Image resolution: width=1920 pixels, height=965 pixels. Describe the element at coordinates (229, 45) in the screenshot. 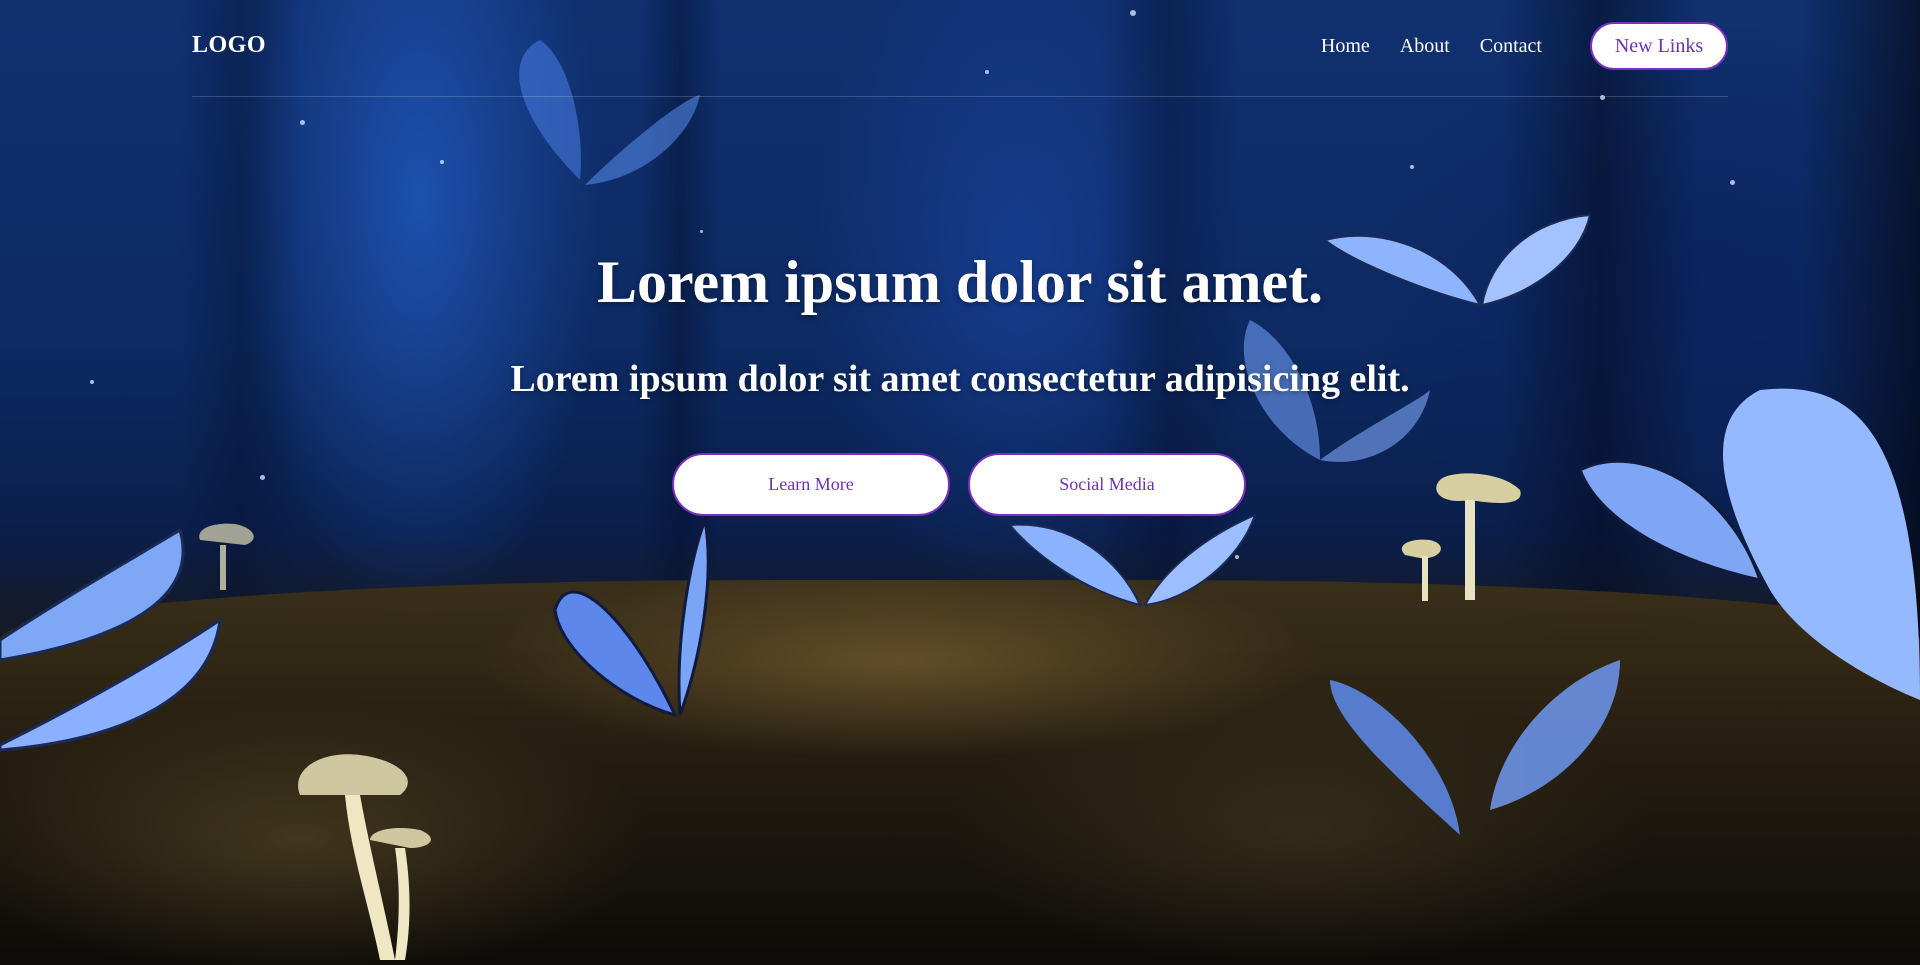

I see `logo: LOGO` at that location.